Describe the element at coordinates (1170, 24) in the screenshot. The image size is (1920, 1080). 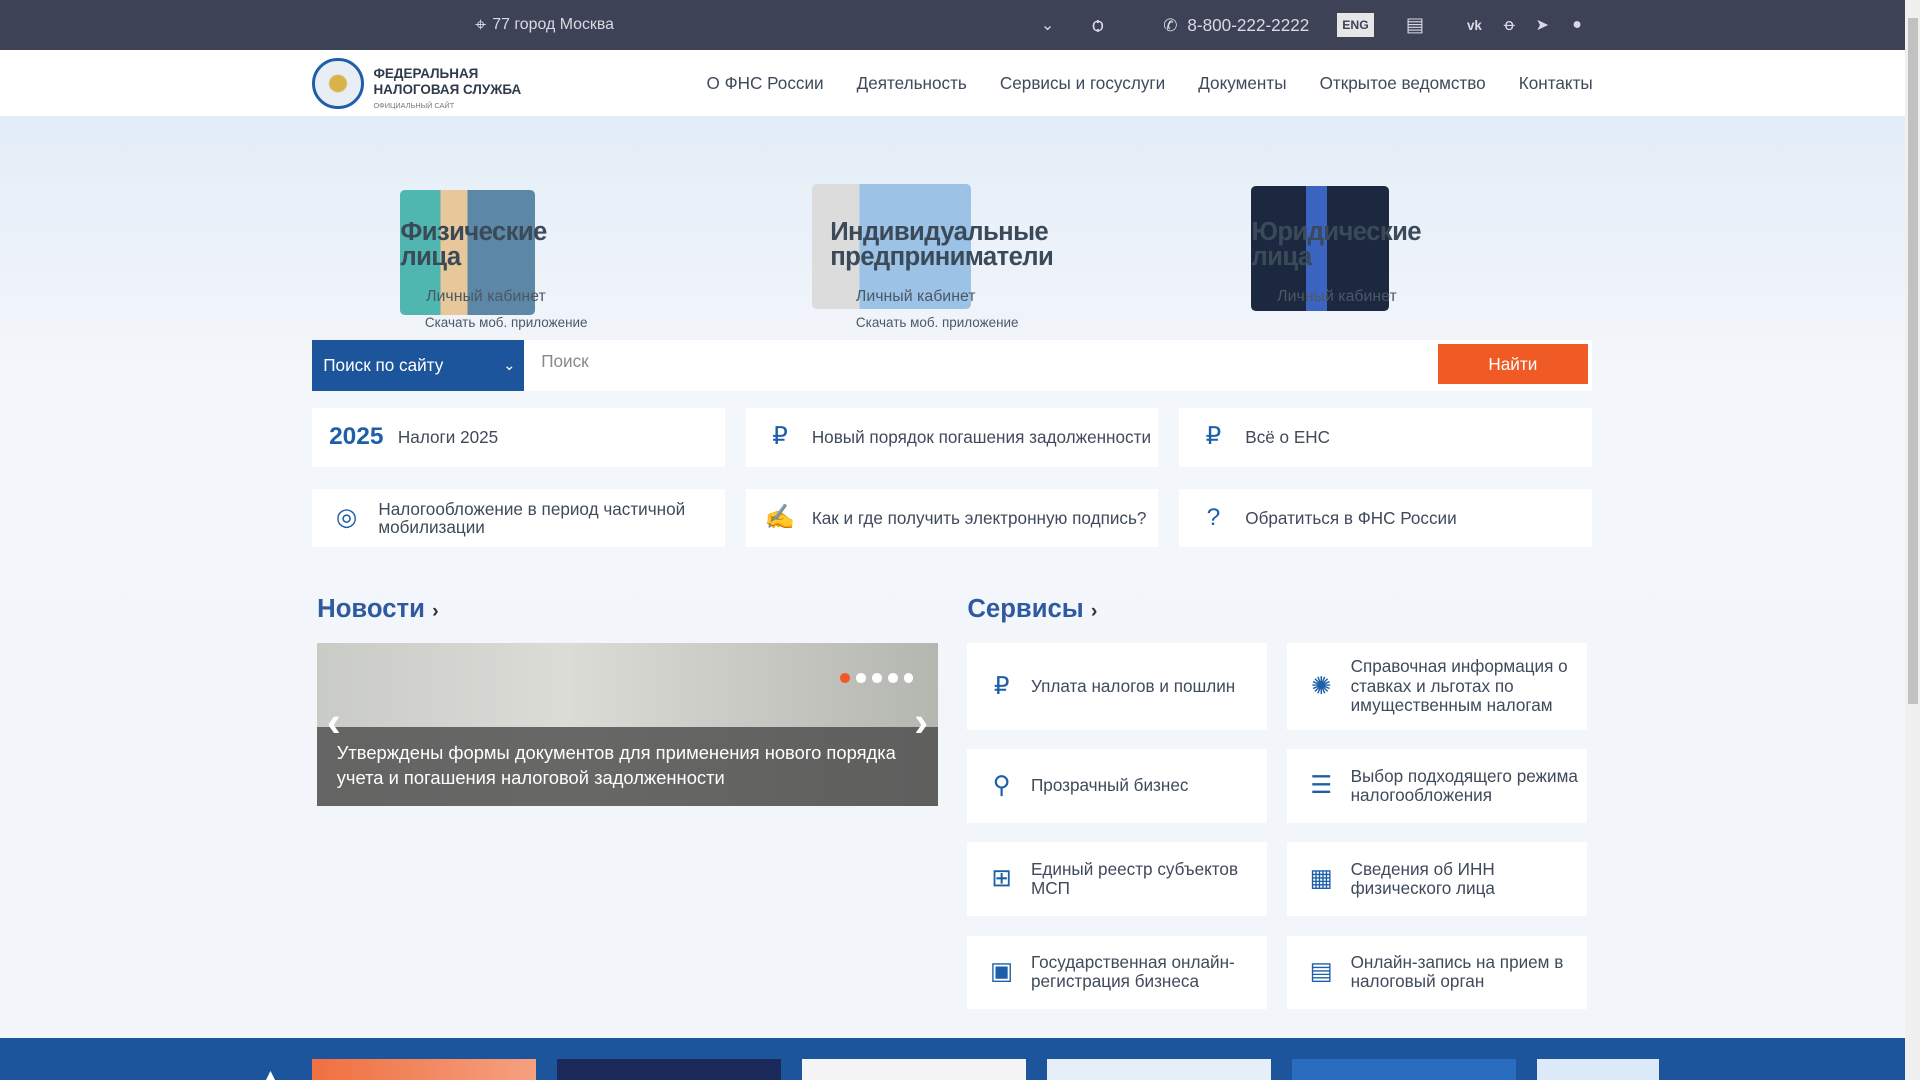
I see `phone-icon: ✆` at that location.